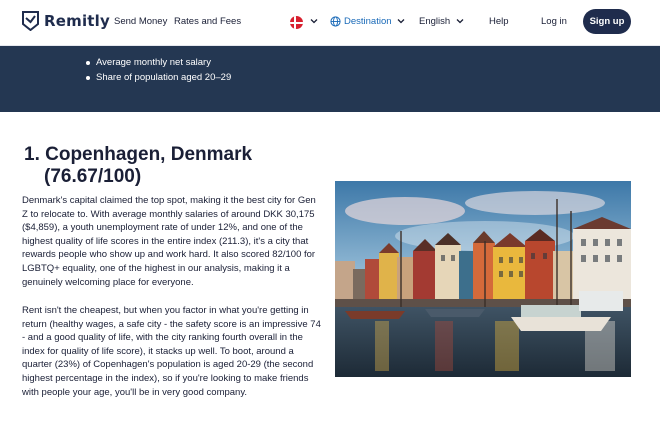 The width and height of the screenshot is (660, 439). I want to click on language-selector: English, so click(434, 21).